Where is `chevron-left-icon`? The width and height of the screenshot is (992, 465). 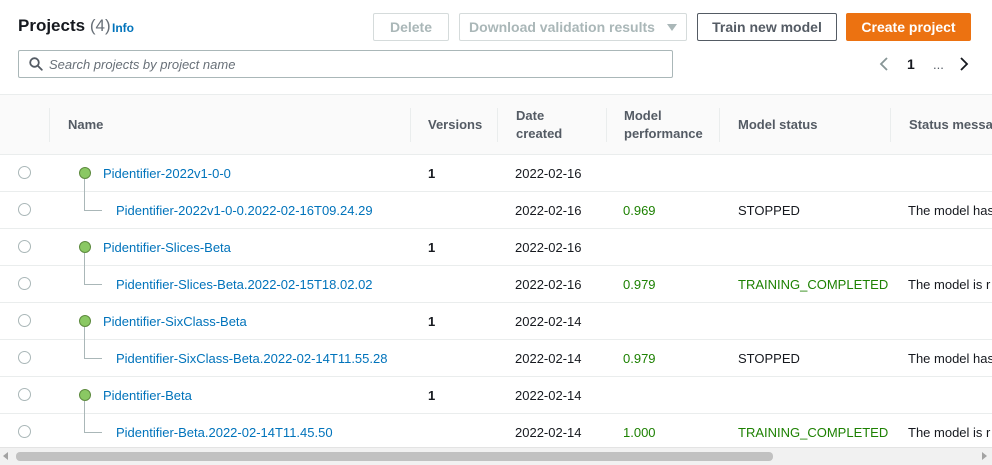
chevron-left-icon is located at coordinates (883, 64).